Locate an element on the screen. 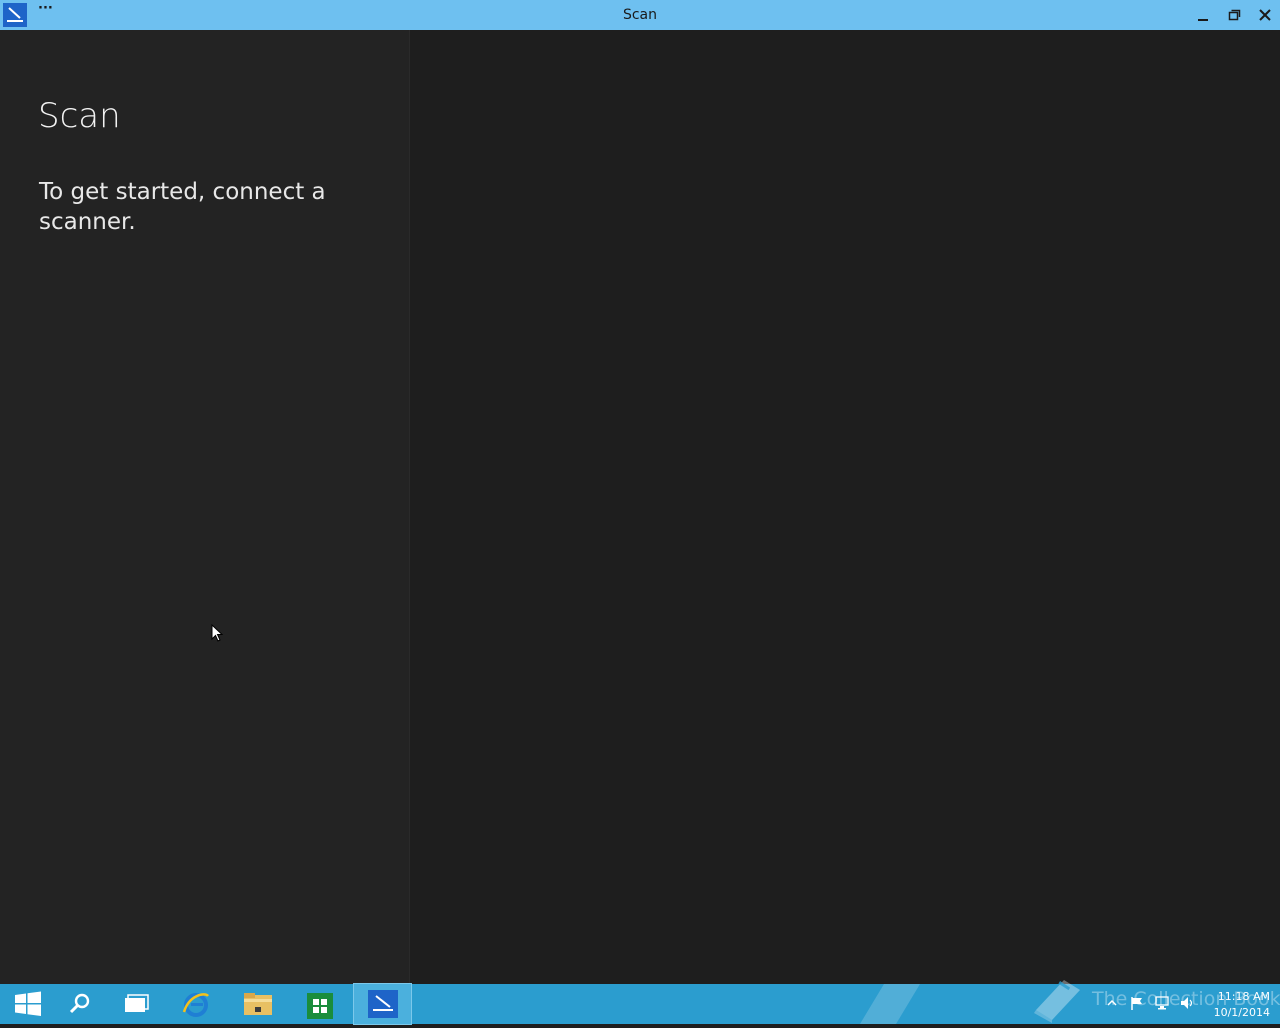  scan-taskbar-button is located at coordinates (382, 1004).